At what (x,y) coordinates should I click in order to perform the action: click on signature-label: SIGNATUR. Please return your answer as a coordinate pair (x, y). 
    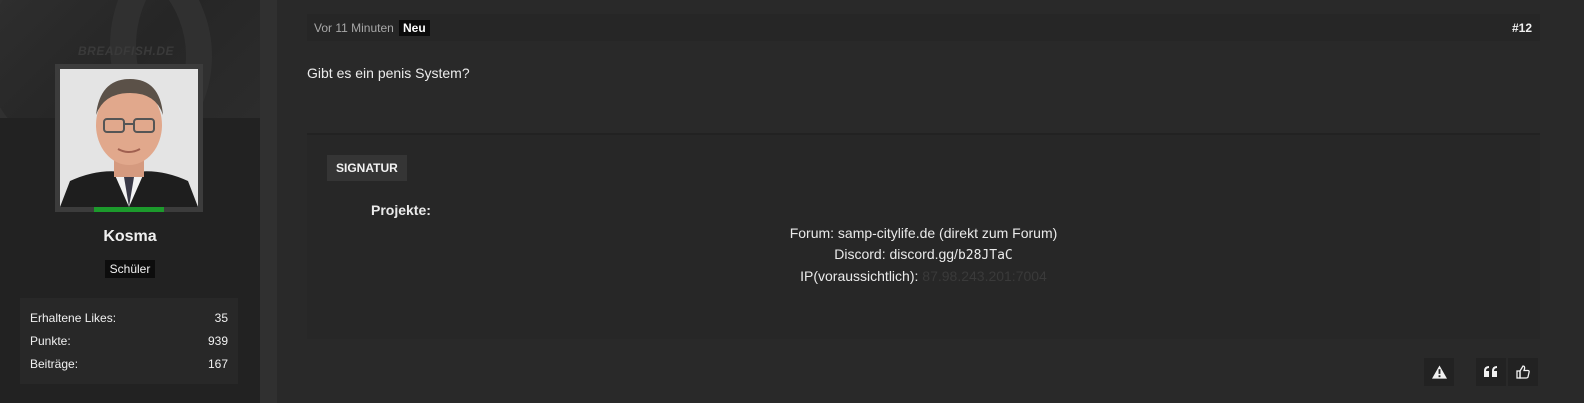
    Looking at the image, I should click on (367, 168).